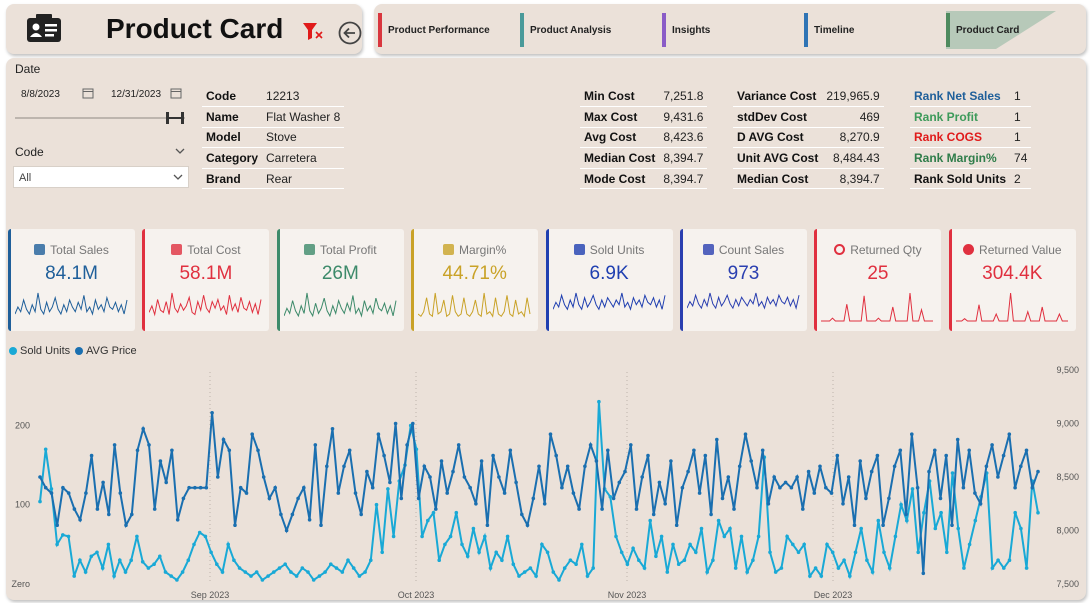  I want to click on stat-value: 469, so click(853, 117).